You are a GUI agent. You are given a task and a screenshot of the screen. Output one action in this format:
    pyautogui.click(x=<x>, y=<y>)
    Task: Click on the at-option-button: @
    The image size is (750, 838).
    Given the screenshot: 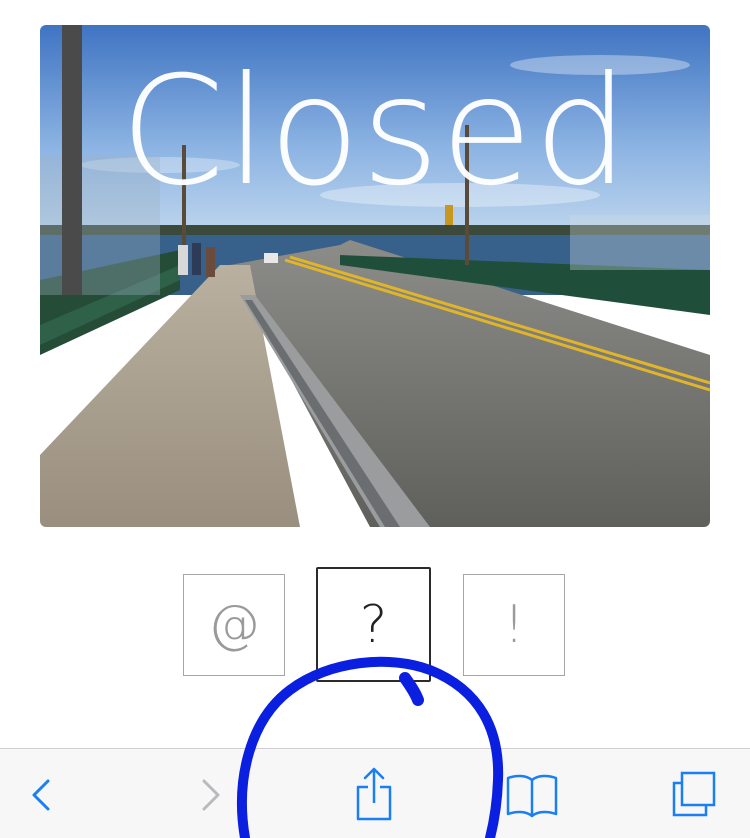 What is the action you would take?
    pyautogui.click(x=234, y=625)
    